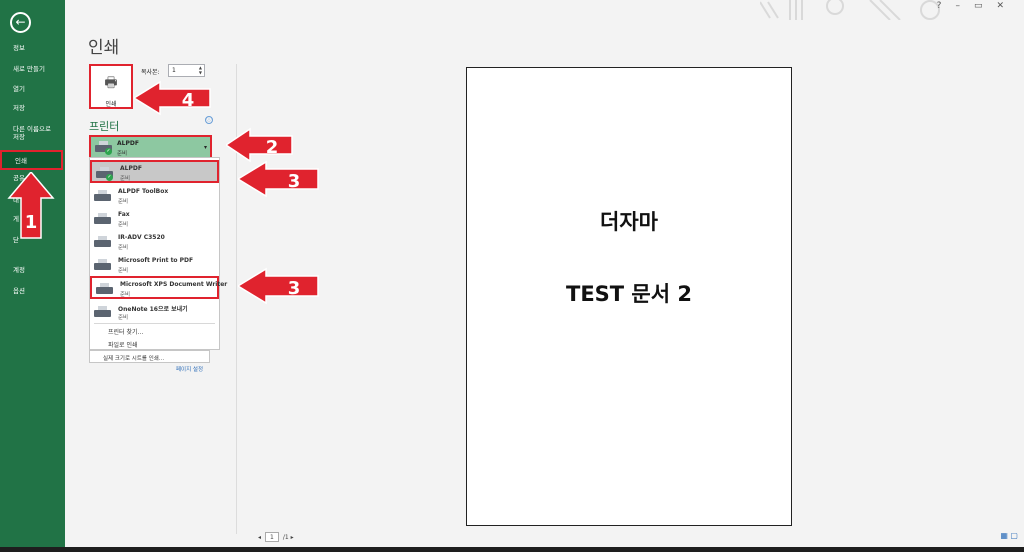  I want to click on nav-item-account: 계정, so click(32, 276).